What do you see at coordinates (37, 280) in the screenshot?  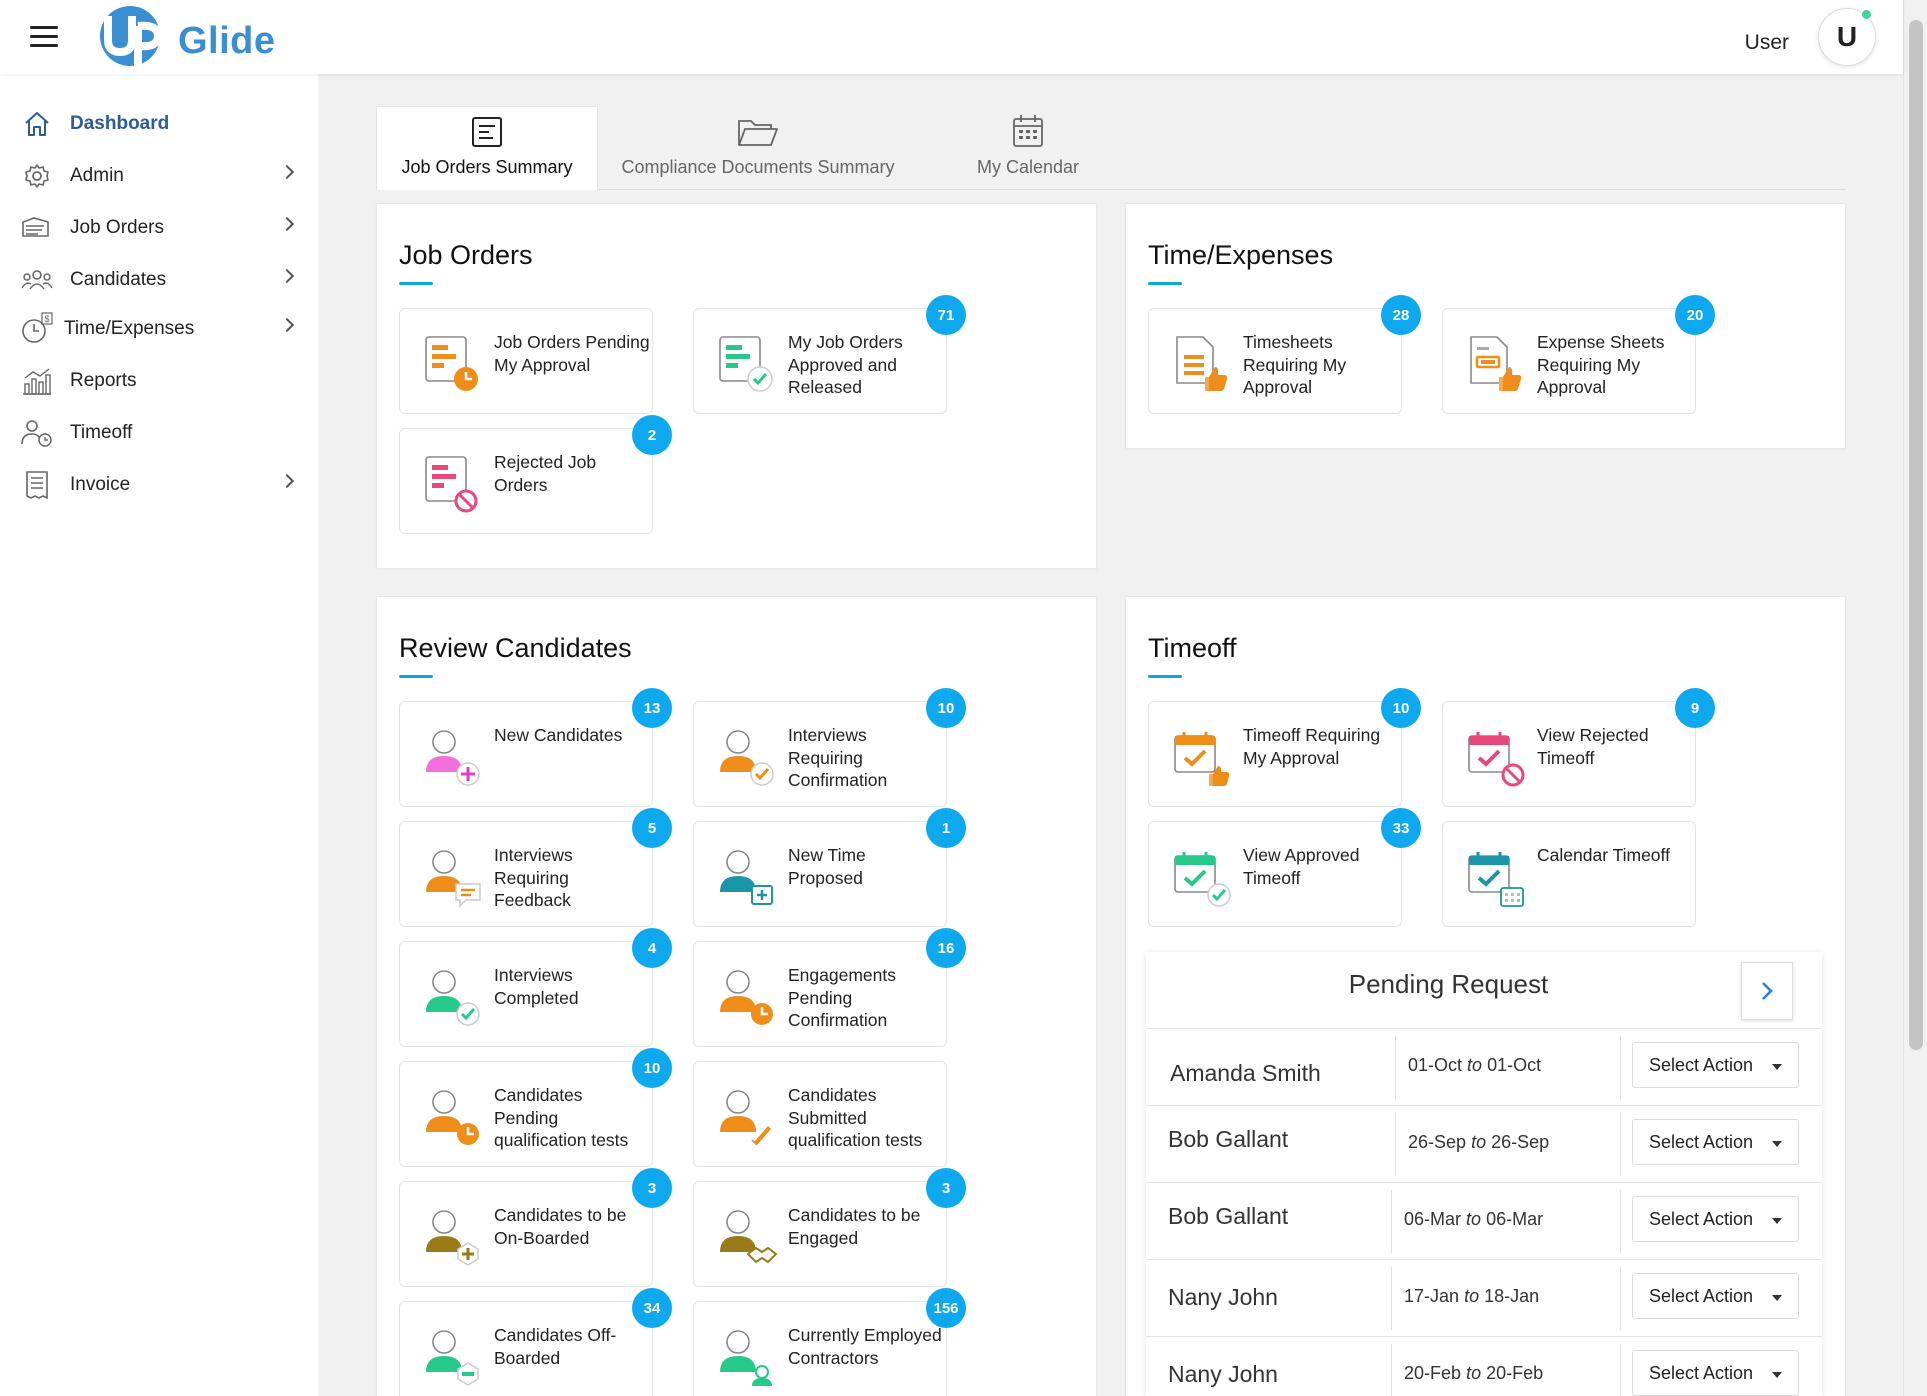 I see `people-icon` at bounding box center [37, 280].